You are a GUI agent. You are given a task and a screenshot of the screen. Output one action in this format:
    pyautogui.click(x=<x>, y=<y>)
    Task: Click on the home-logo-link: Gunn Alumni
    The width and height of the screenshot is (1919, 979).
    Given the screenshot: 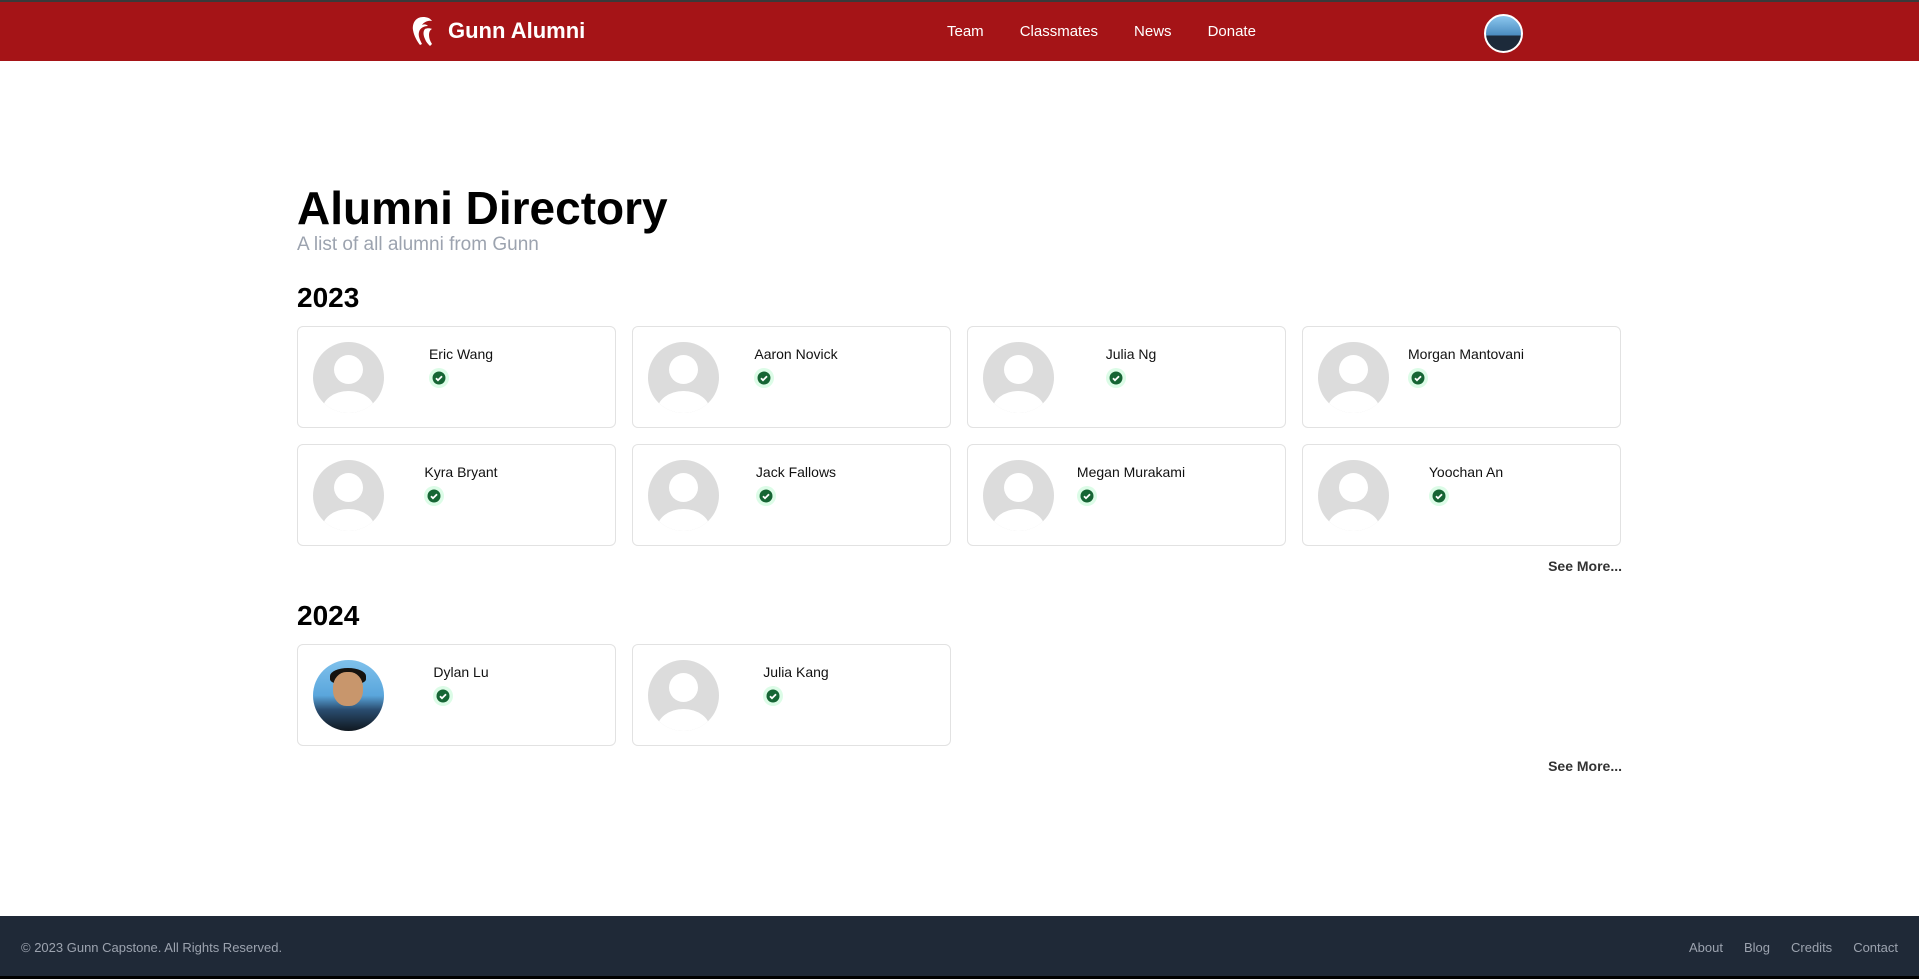 What is the action you would take?
    pyautogui.click(x=497, y=31)
    